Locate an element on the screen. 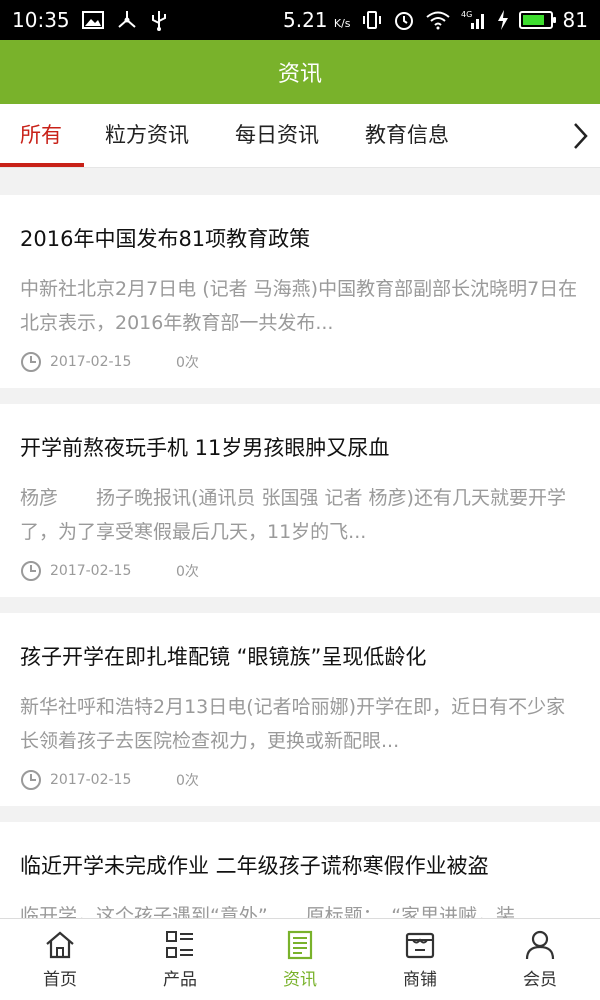 The height and width of the screenshot is (1000, 600). nav-member: 会员 is located at coordinates (540, 959).